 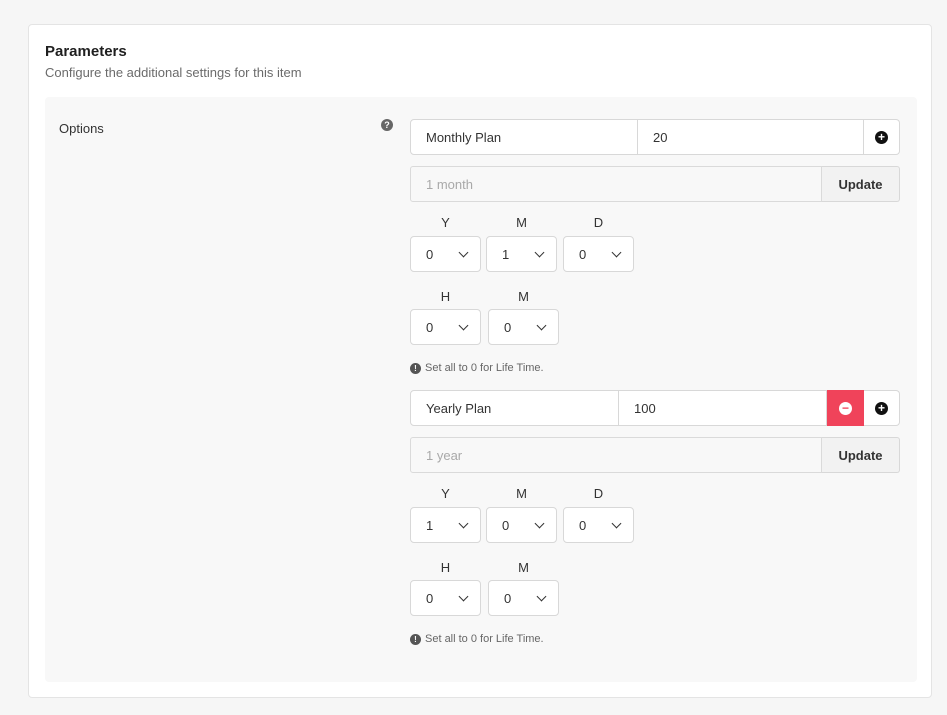 I want to click on option-name-input: Monthly Plan, so click(x=524, y=137).